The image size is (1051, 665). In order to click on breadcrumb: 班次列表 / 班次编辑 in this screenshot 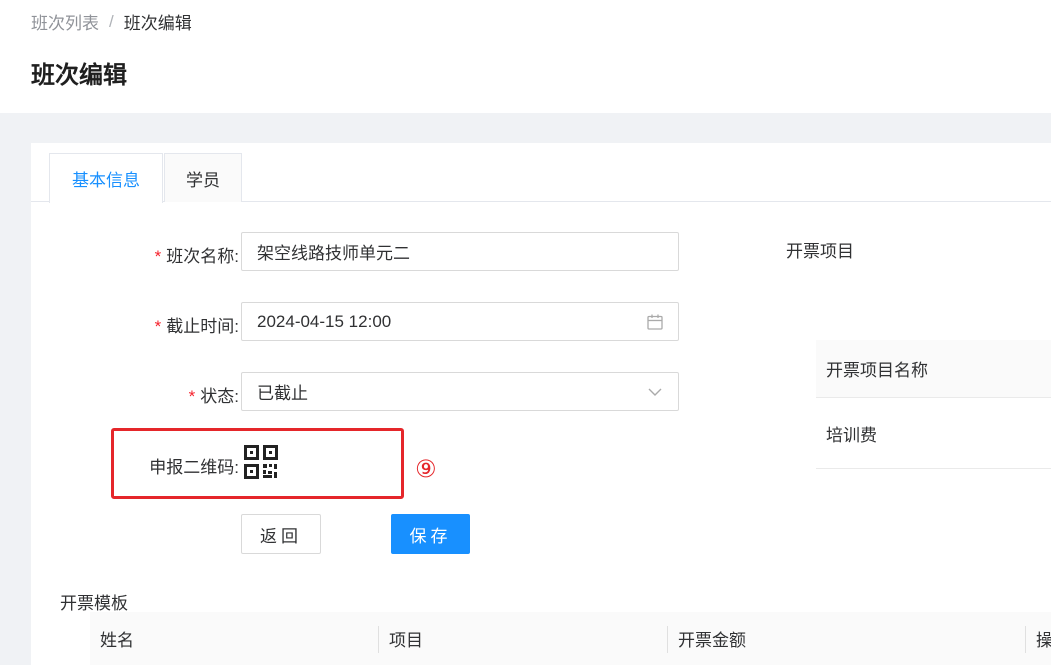, I will do `click(111, 21)`.